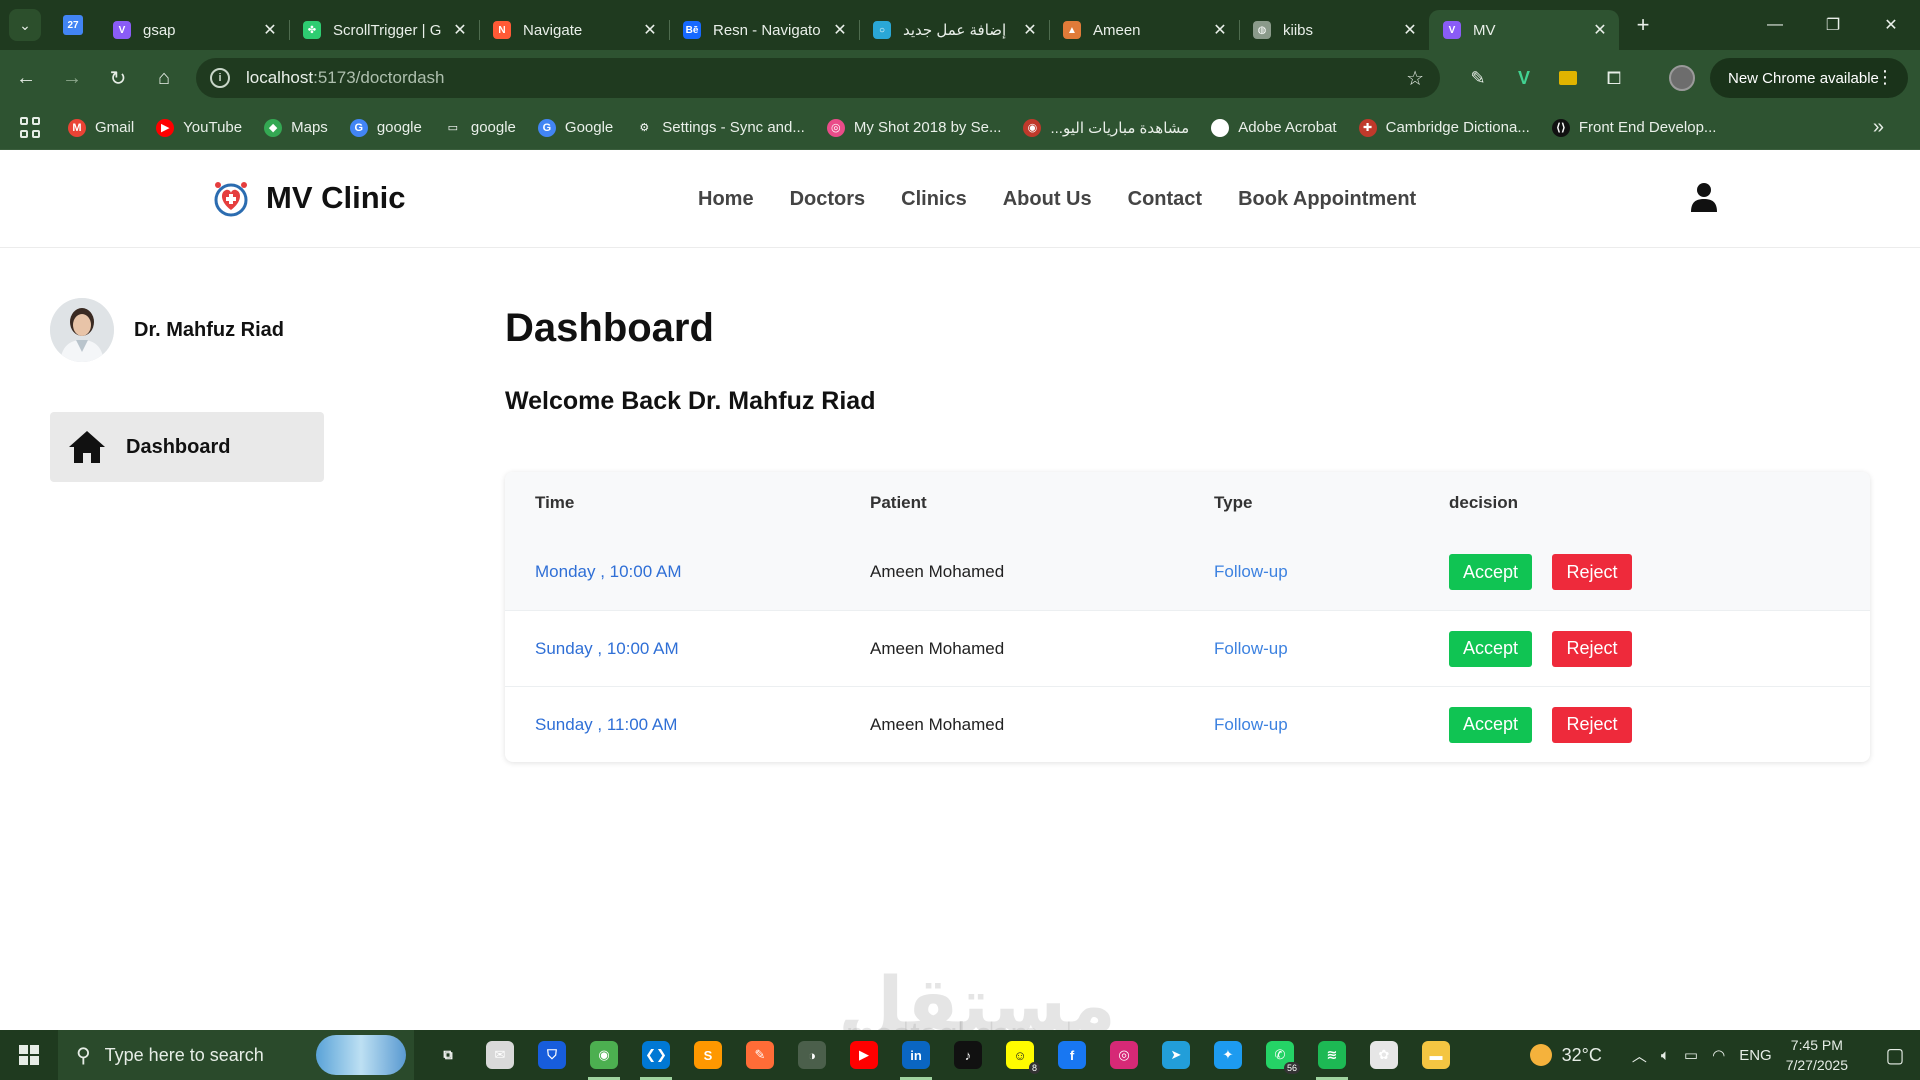 The height and width of the screenshot is (1080, 1920). What do you see at coordinates (916, 1055) in the screenshot?
I see `taskbar-app: in` at bounding box center [916, 1055].